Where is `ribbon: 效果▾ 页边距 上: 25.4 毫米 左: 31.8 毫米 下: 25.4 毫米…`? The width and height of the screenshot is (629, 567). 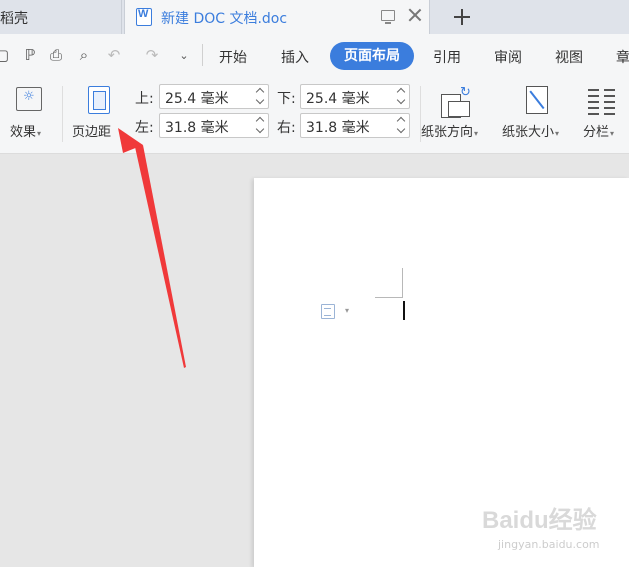 ribbon: 效果▾ 页边距 上: 25.4 毫米 左: 31.8 毫米 下: 25.4 毫米… is located at coordinates (314, 116).